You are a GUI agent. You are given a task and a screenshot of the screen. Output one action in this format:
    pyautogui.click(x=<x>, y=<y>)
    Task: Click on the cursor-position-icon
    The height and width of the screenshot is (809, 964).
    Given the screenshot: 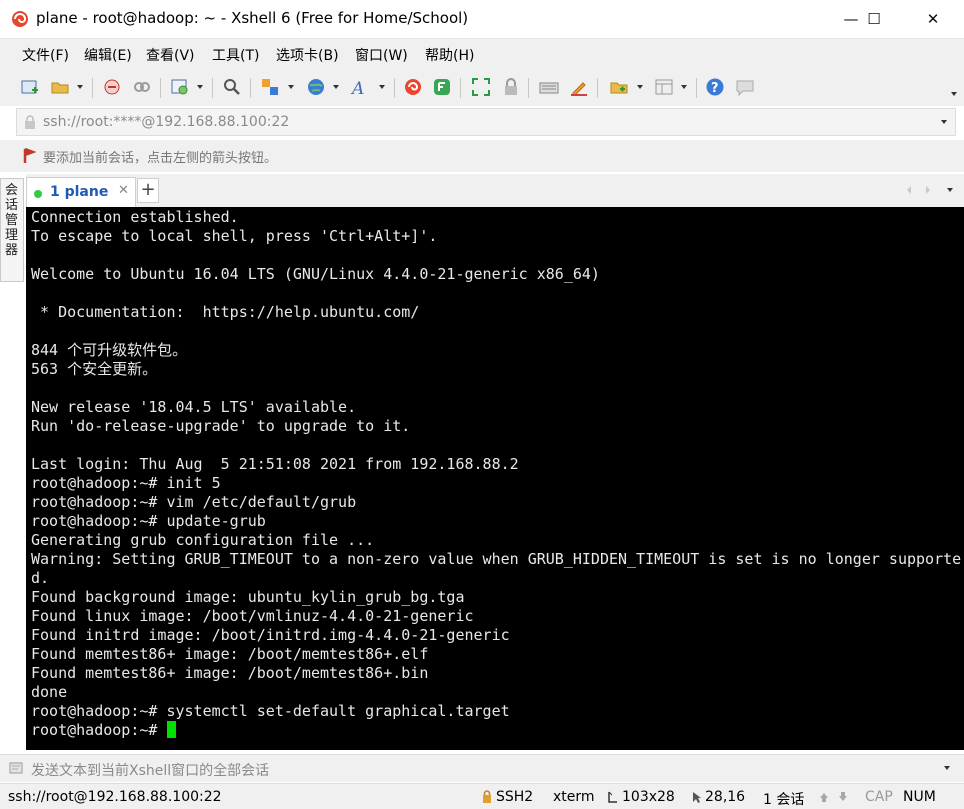 What is the action you would take?
    pyautogui.click(x=697, y=797)
    